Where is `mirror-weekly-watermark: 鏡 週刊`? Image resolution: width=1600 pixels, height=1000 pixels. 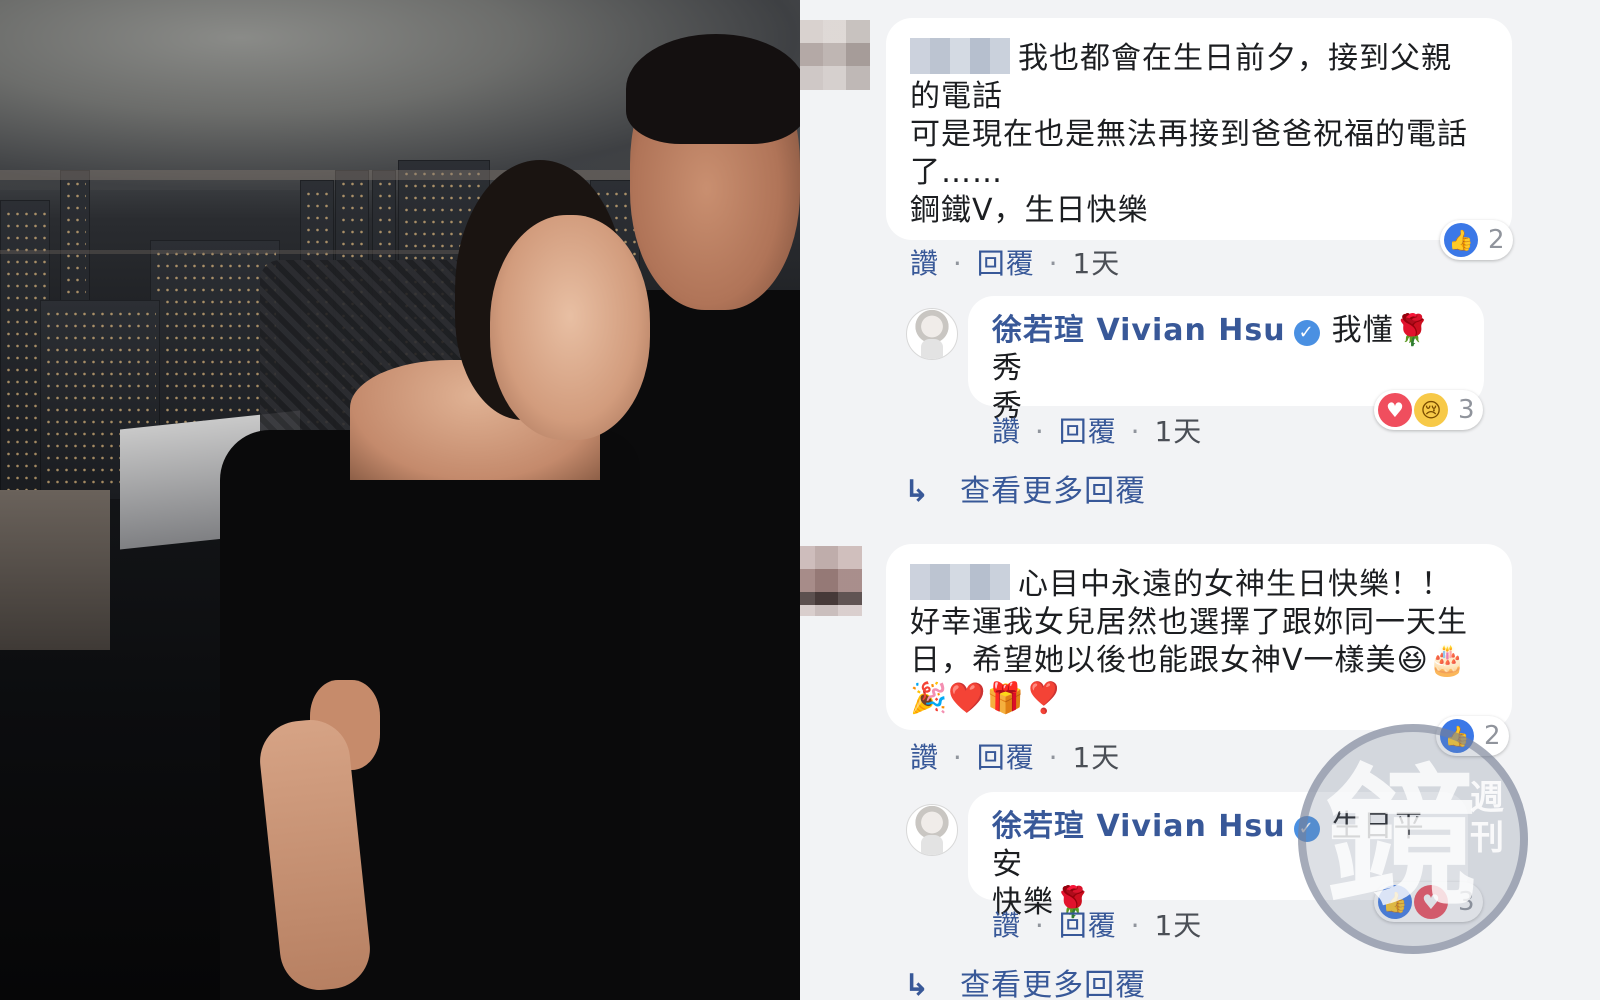 mirror-weekly-watermark: 鏡 週刊 is located at coordinates (1413, 839).